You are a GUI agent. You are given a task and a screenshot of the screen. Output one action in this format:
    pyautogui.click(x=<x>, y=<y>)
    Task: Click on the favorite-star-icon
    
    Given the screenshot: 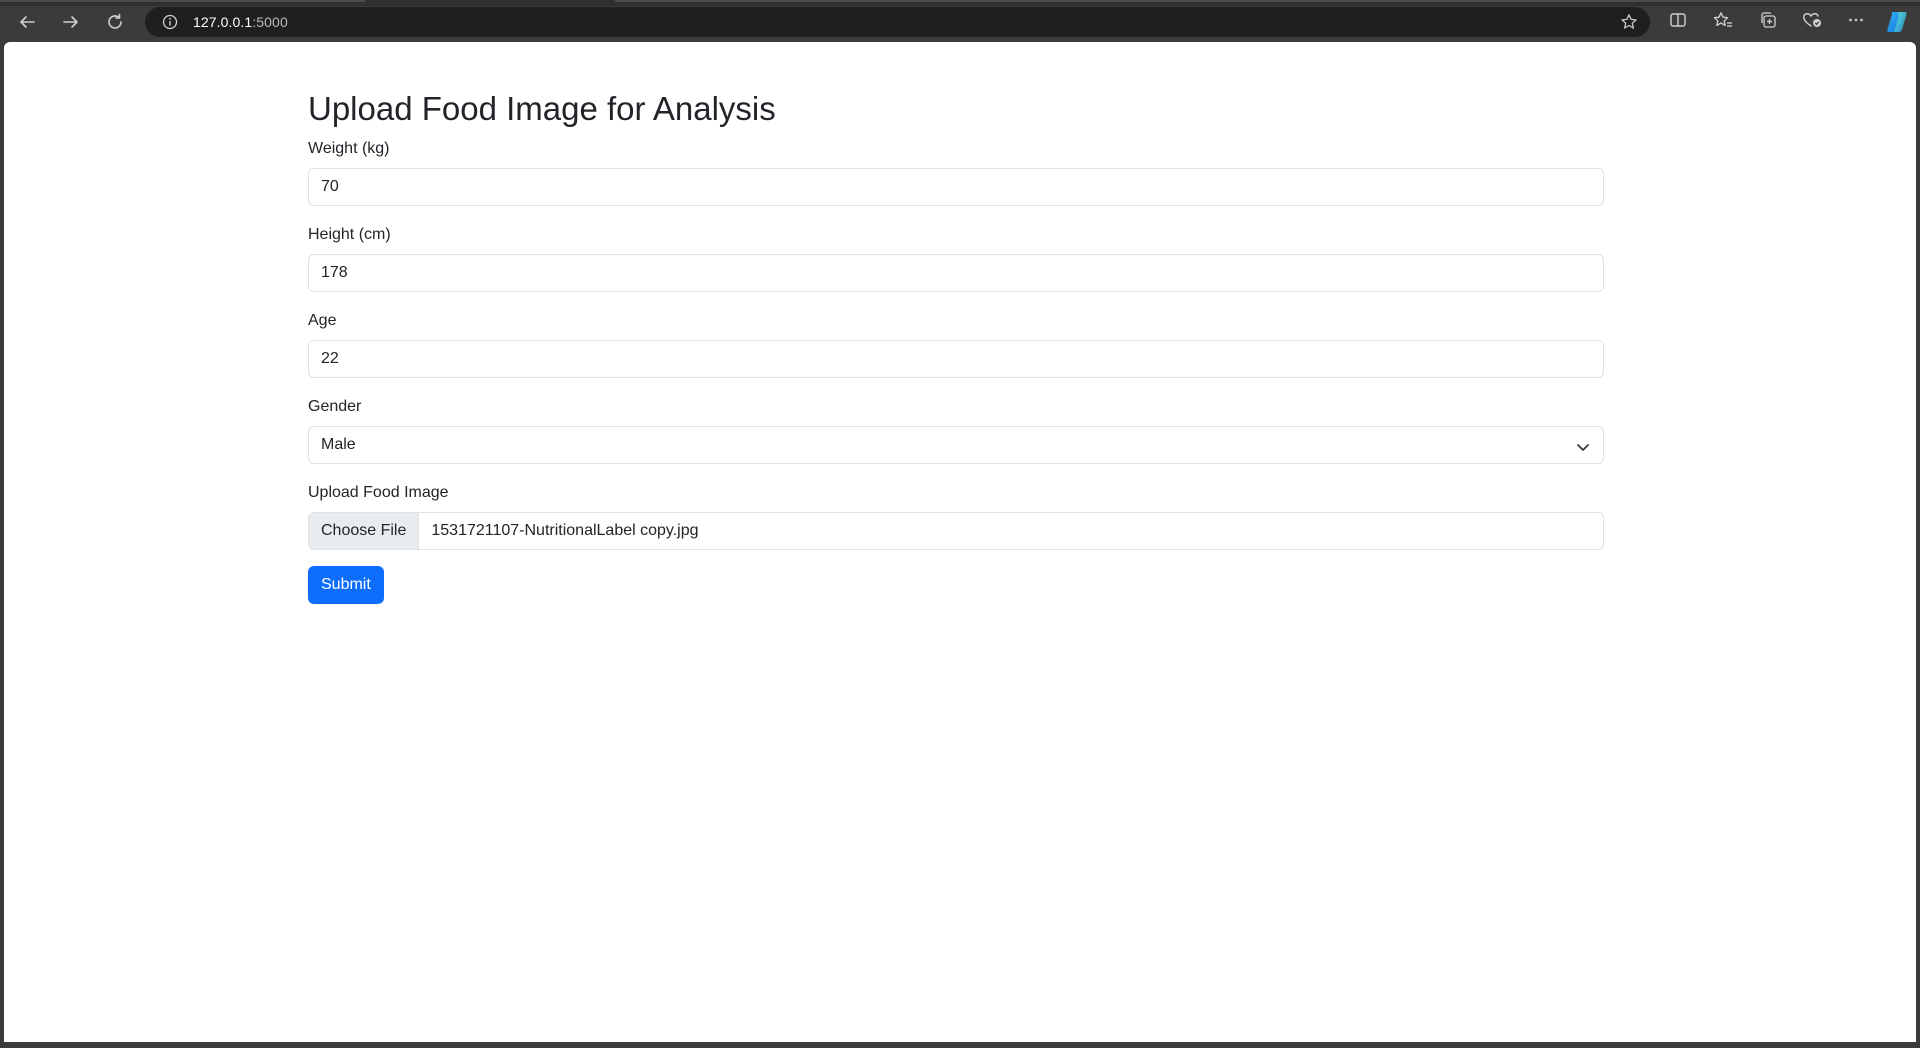 What is the action you would take?
    pyautogui.click(x=1629, y=22)
    